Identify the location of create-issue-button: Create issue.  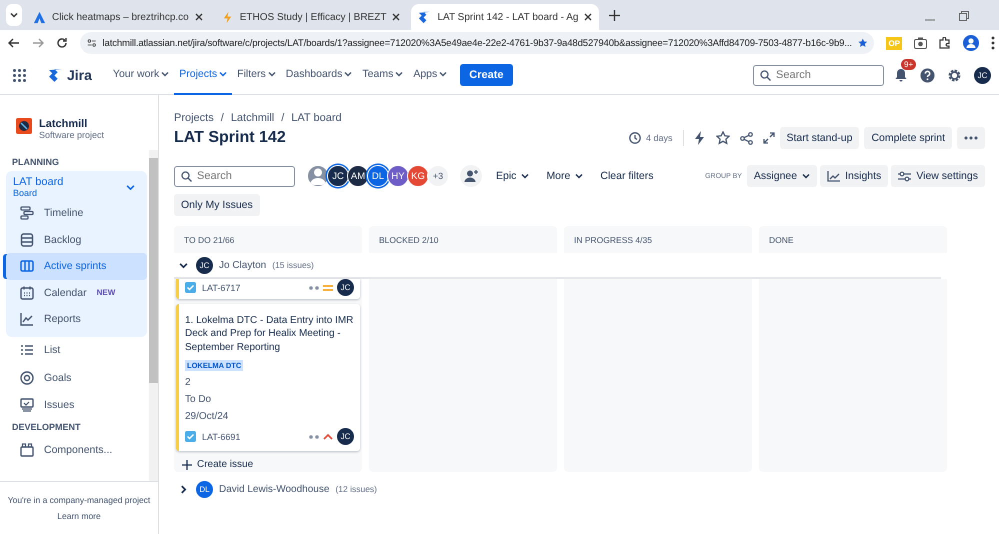
(218, 465).